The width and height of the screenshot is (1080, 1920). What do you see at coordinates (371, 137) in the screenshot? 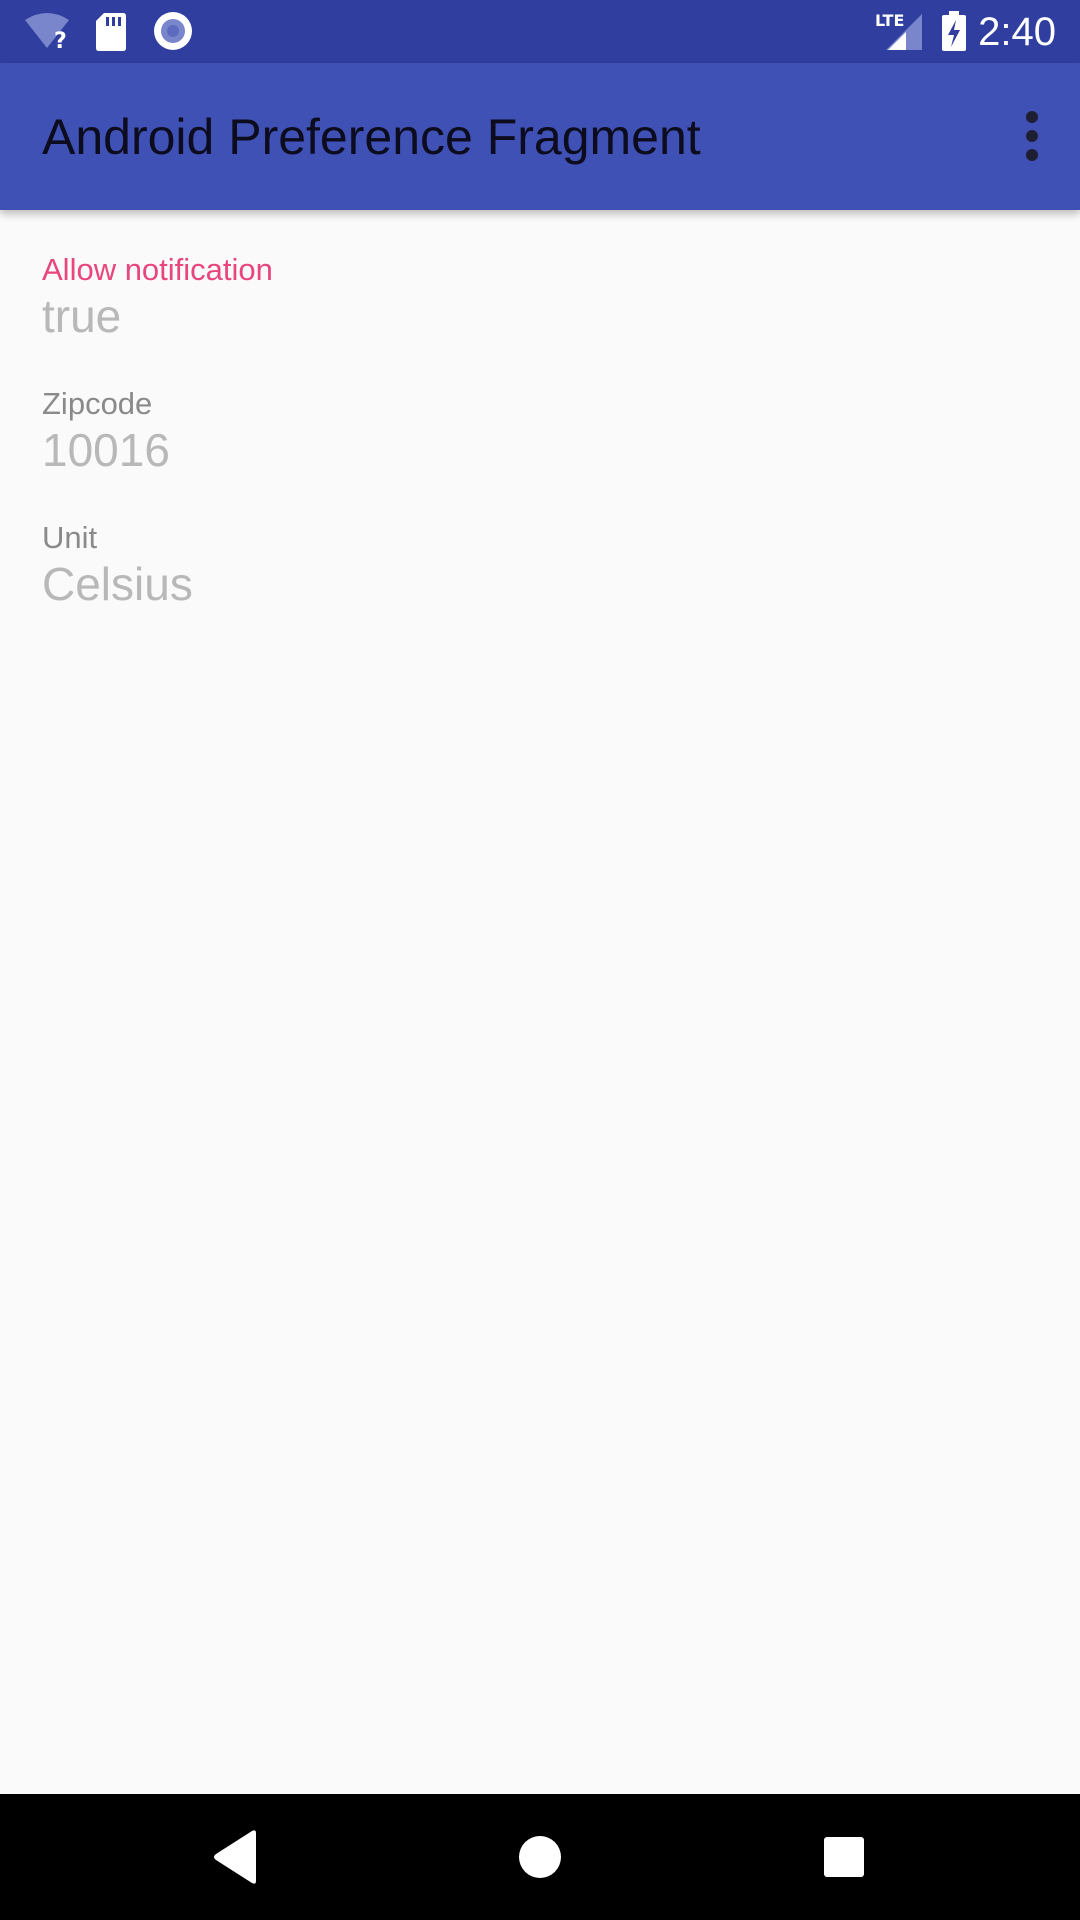
I see `app-title: Android Preference Fragment` at bounding box center [371, 137].